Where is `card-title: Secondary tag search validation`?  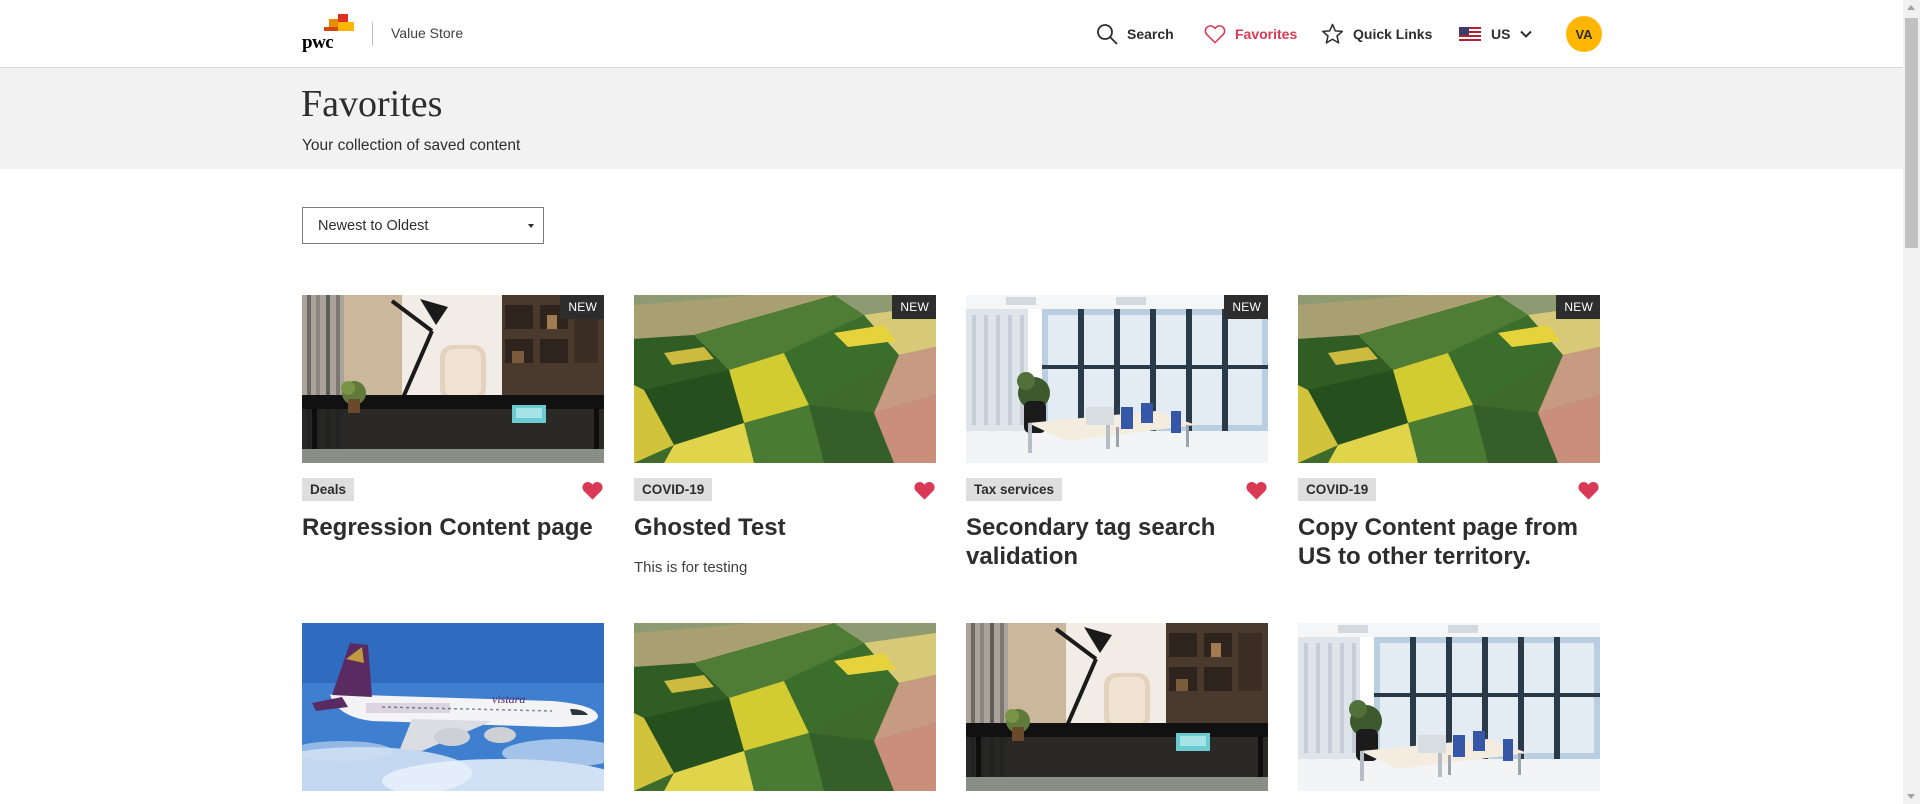 card-title: Secondary tag search validation is located at coordinates (1116, 542).